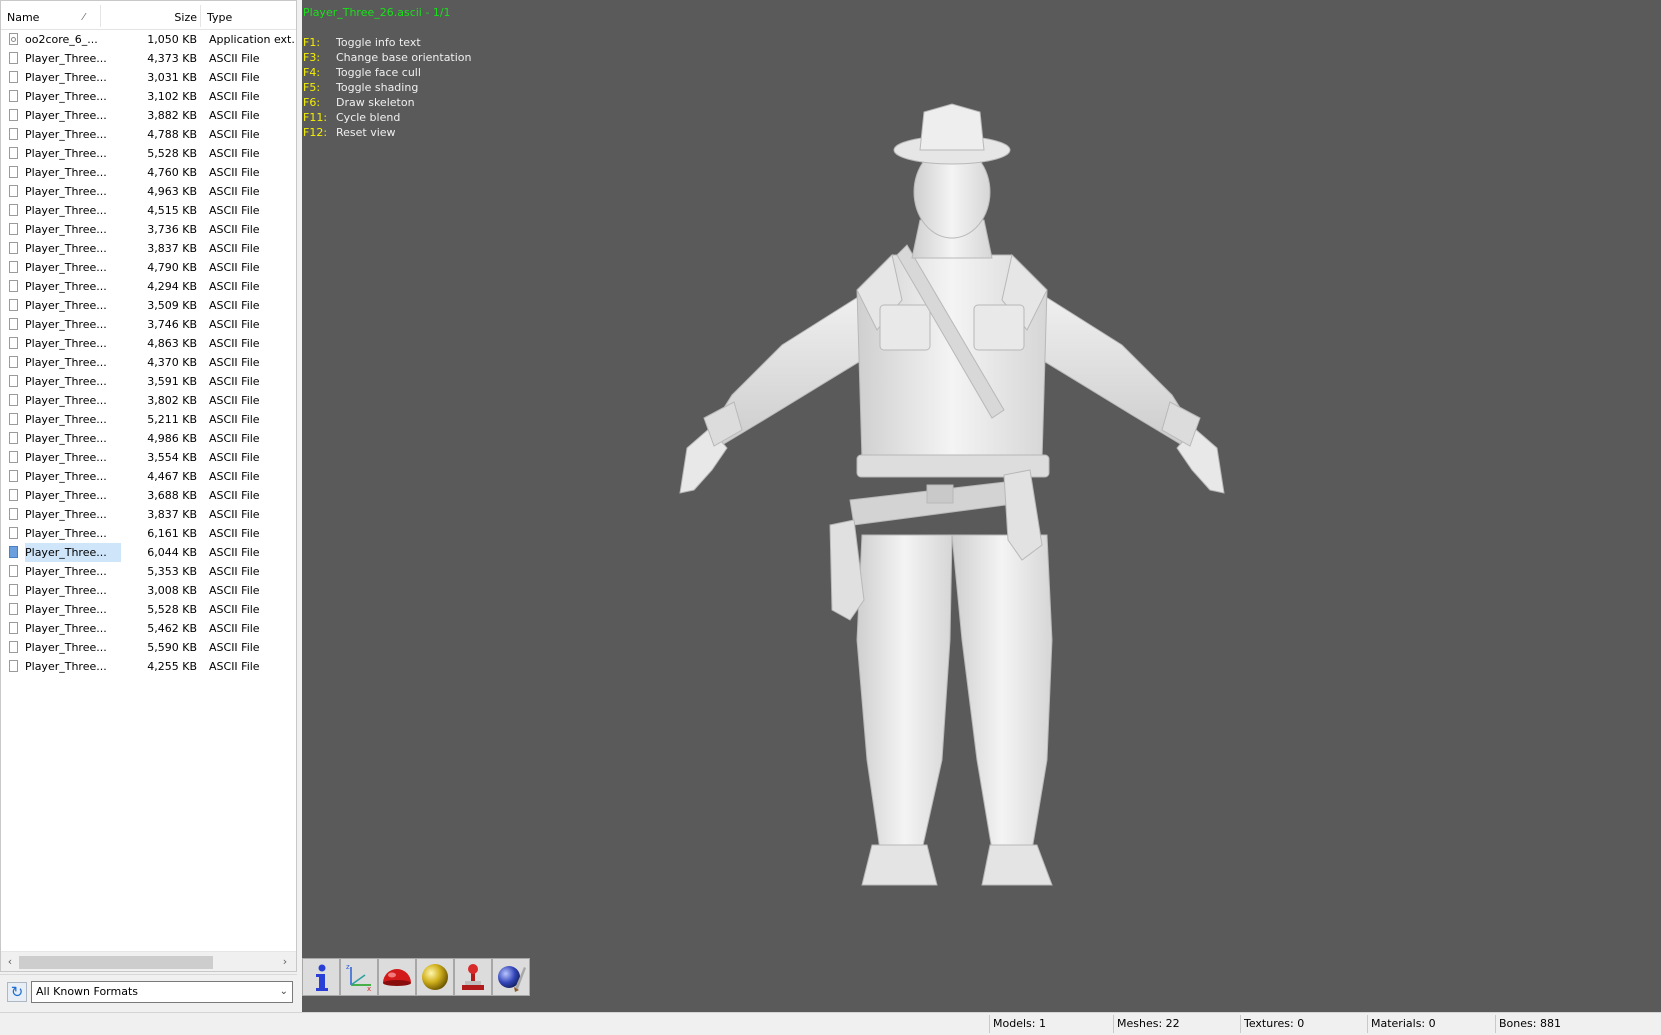  I want to click on file-size: 3,837 KB, so click(172, 514).